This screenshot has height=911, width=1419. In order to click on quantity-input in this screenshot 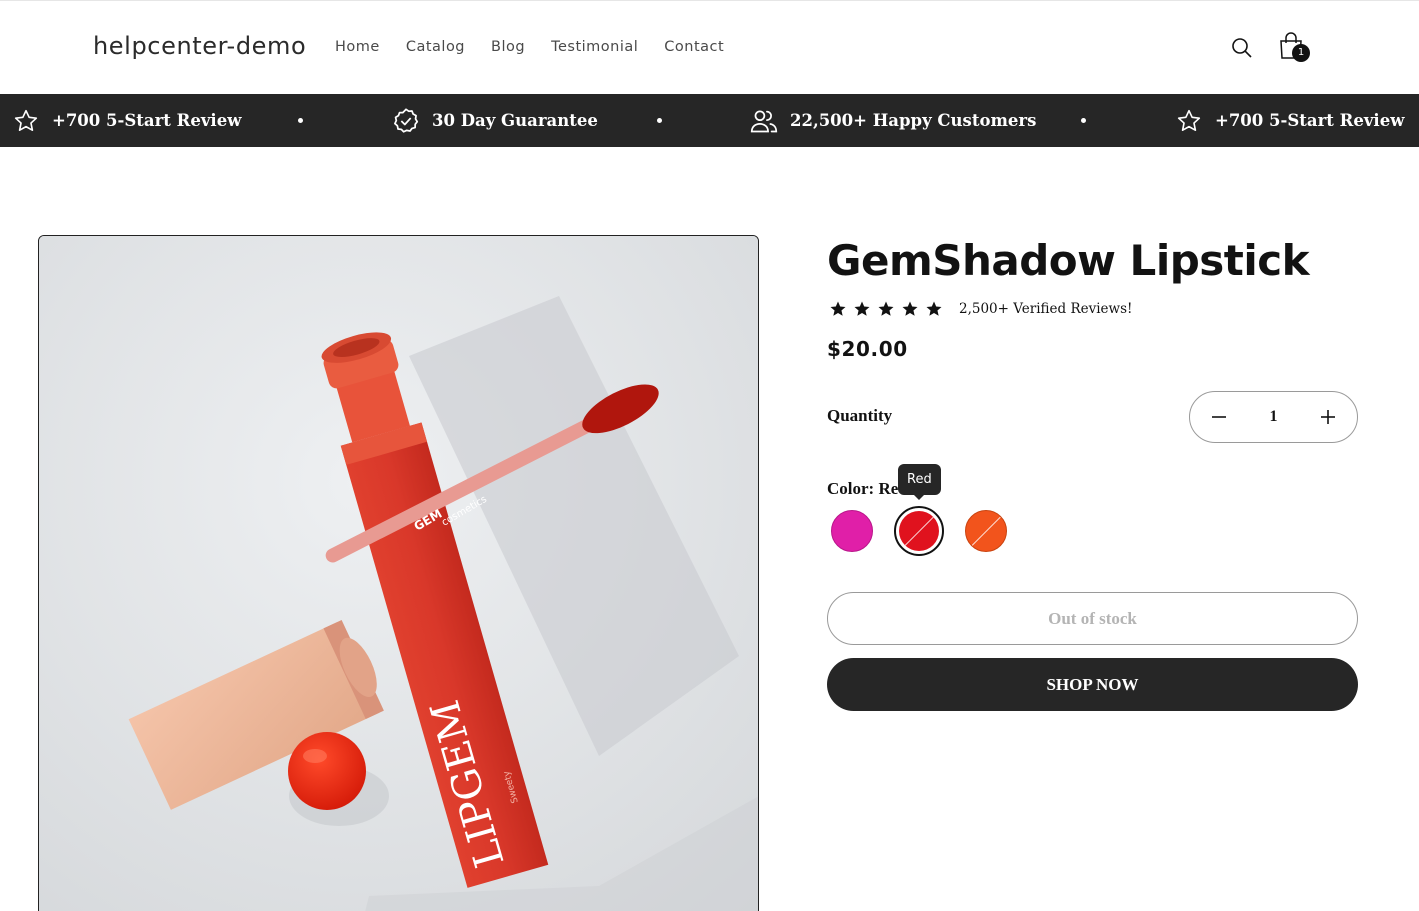, I will do `click(1273, 417)`.